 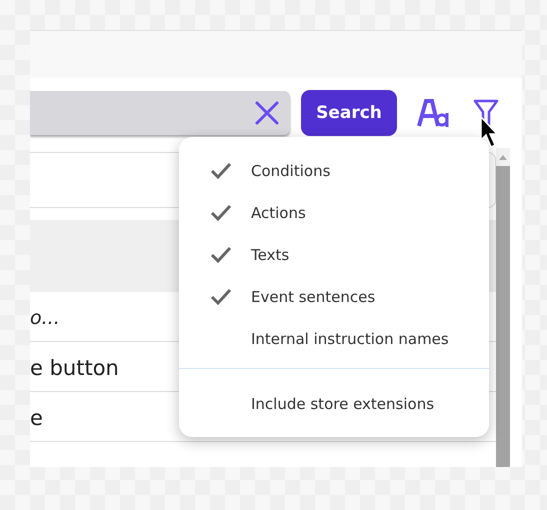 What do you see at coordinates (433, 113) in the screenshot?
I see `font-icon` at bounding box center [433, 113].